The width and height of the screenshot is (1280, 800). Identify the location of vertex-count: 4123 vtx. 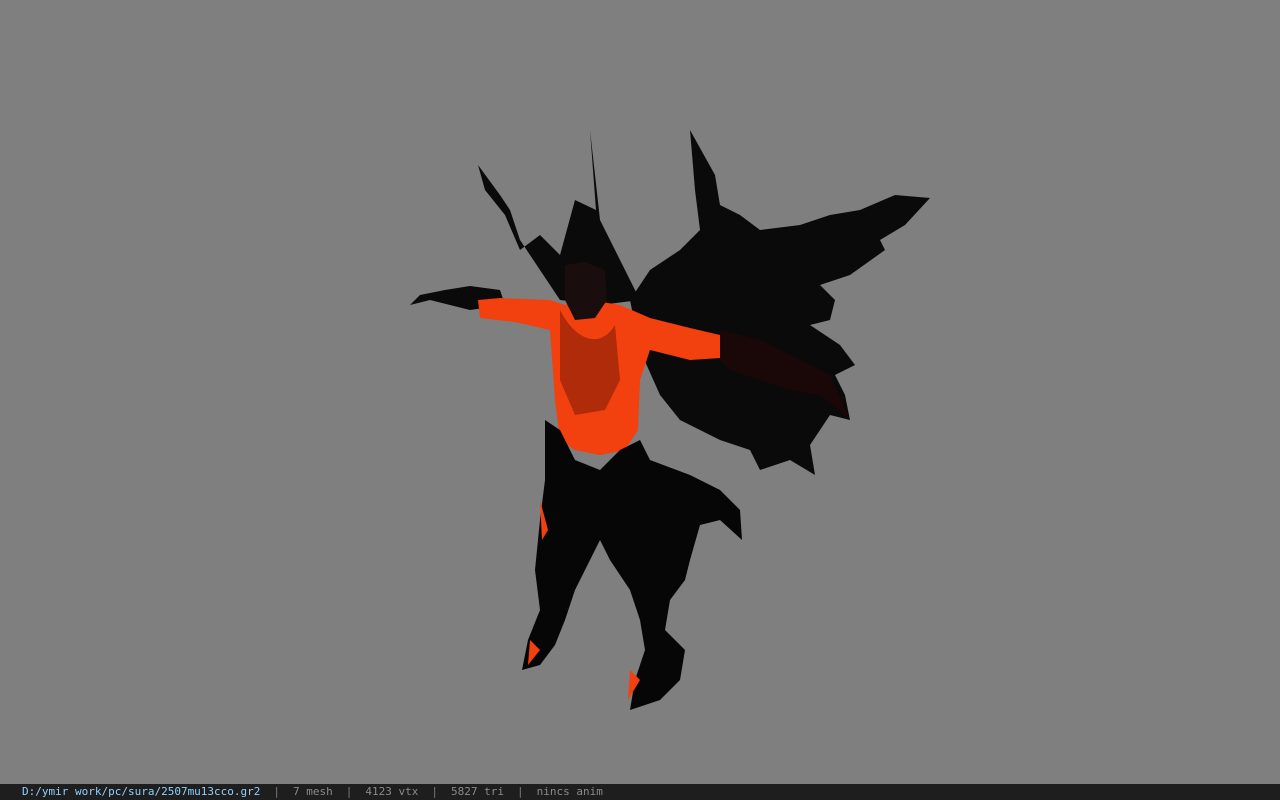
(392, 791).